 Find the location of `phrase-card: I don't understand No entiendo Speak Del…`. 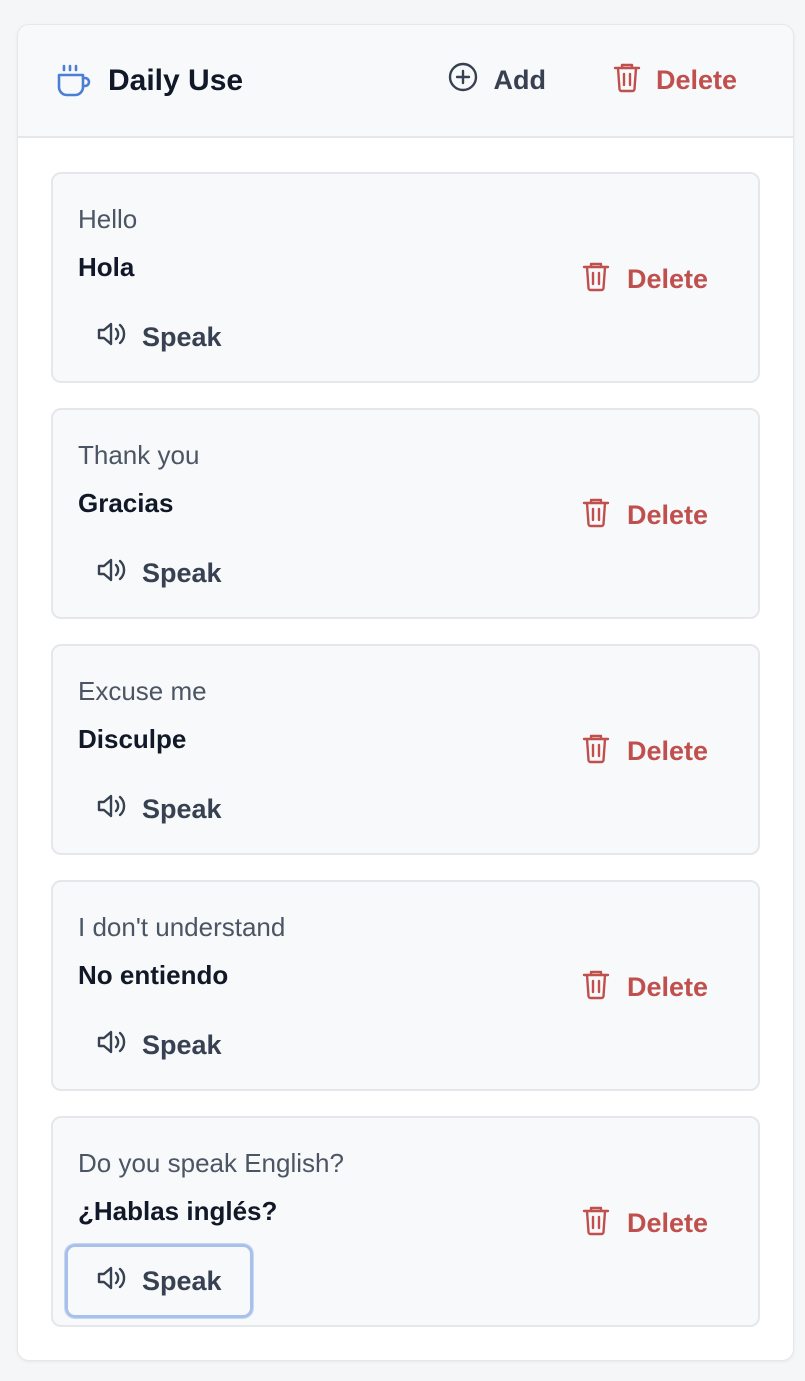

phrase-card: I don't understand No entiendo Speak Del… is located at coordinates (405, 985).